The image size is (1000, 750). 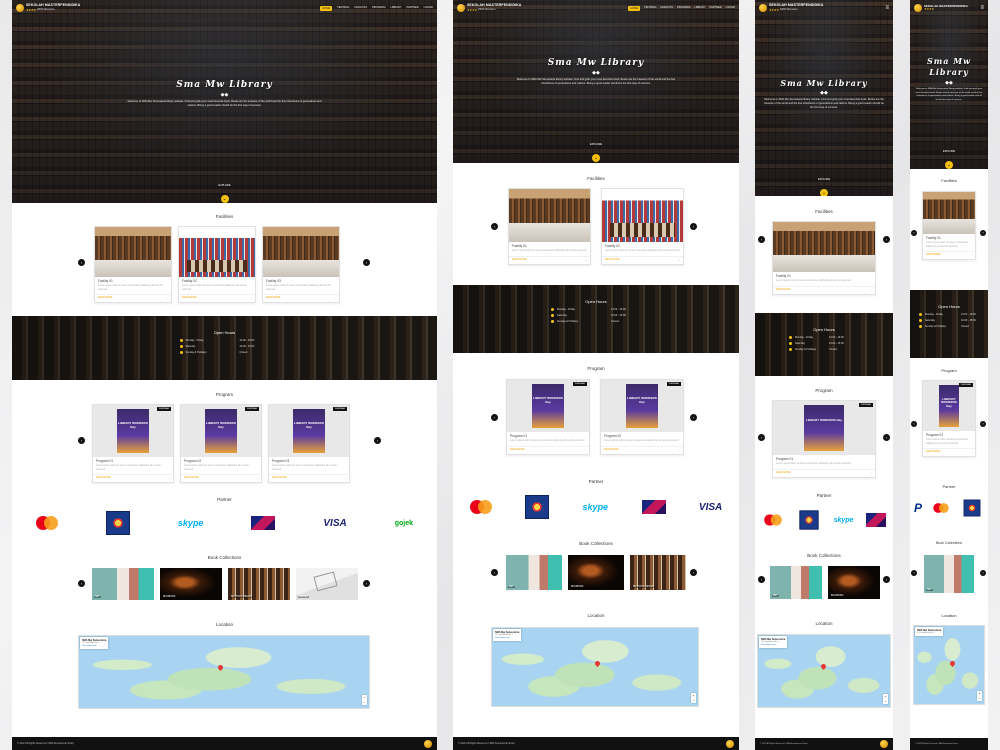 What do you see at coordinates (404, 523) in the screenshot?
I see `gojek-logo-icon: gojek` at bounding box center [404, 523].